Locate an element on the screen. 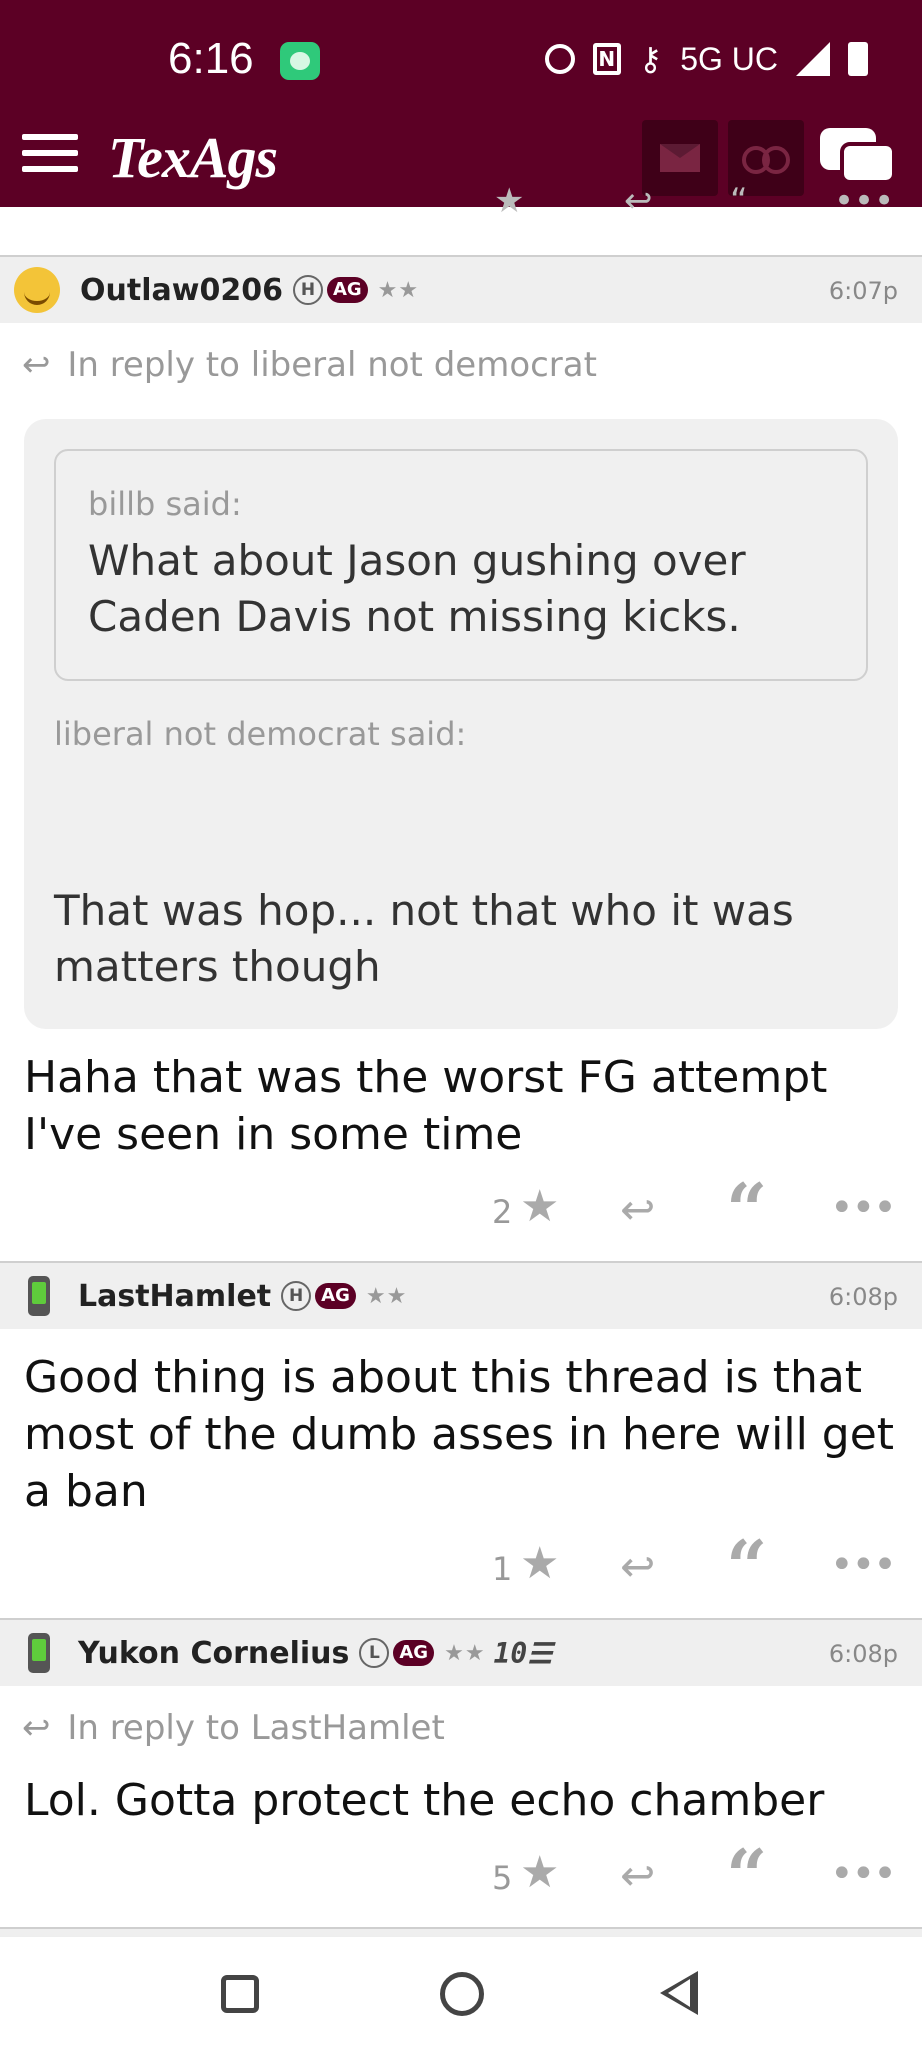  home-button is located at coordinates (462, 1994).